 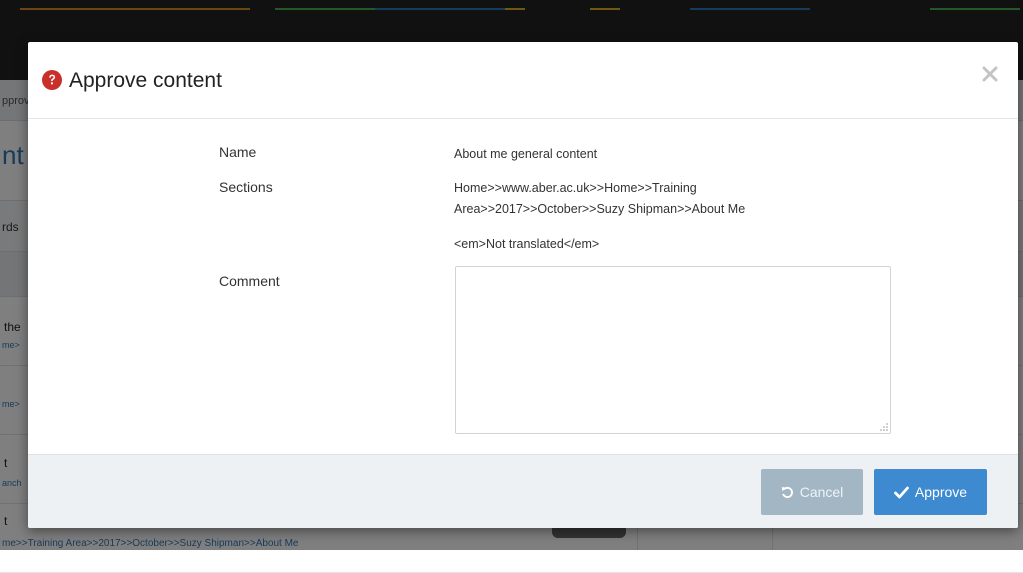 I want to click on close-icon, so click(x=990, y=74).